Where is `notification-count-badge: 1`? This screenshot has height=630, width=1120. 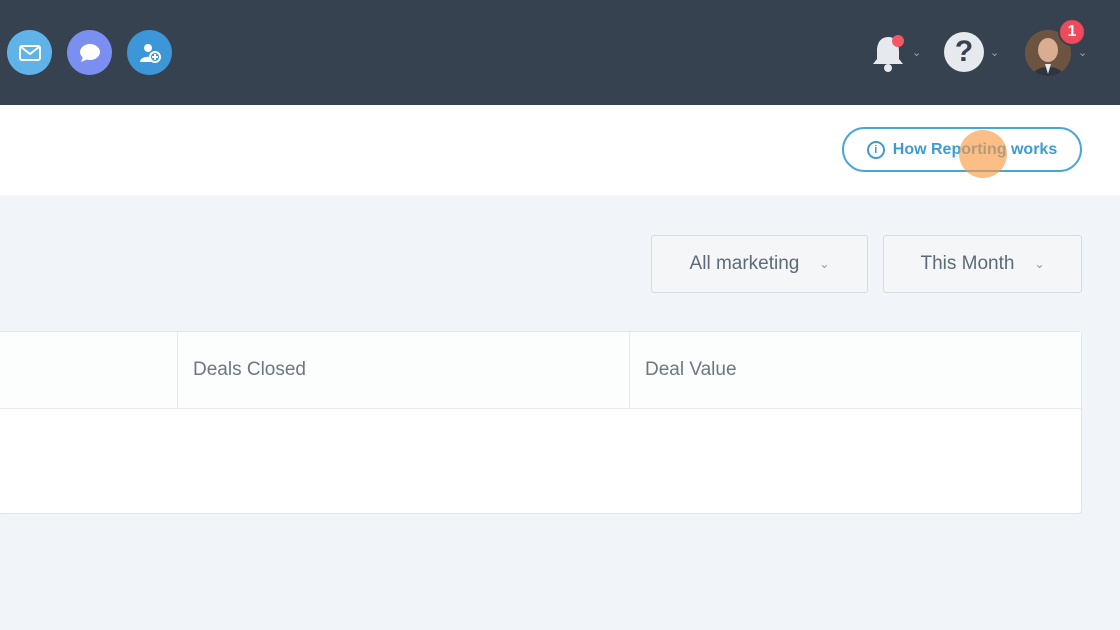 notification-count-badge: 1 is located at coordinates (1072, 32).